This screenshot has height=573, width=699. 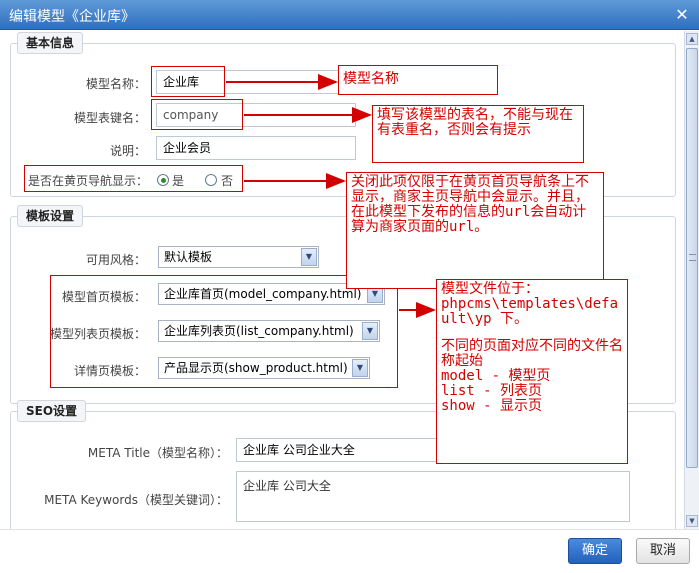 What do you see at coordinates (188, 81) in the screenshot?
I see `model-name-highlight` at bounding box center [188, 81].